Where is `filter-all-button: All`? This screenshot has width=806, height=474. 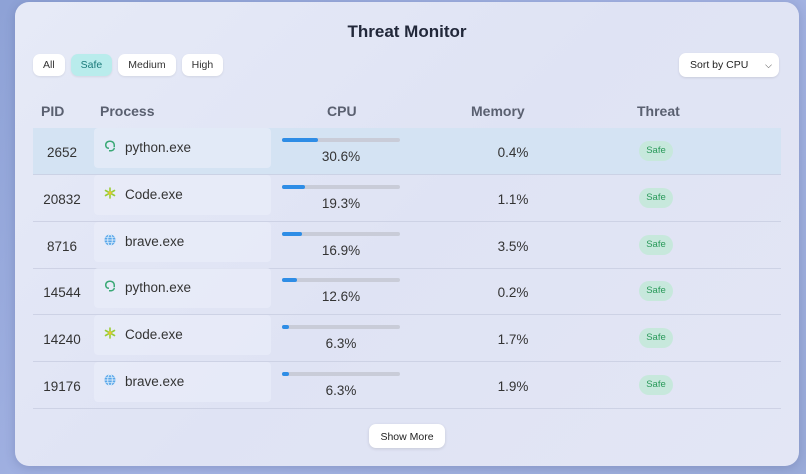
filter-all-button: All is located at coordinates (49, 65).